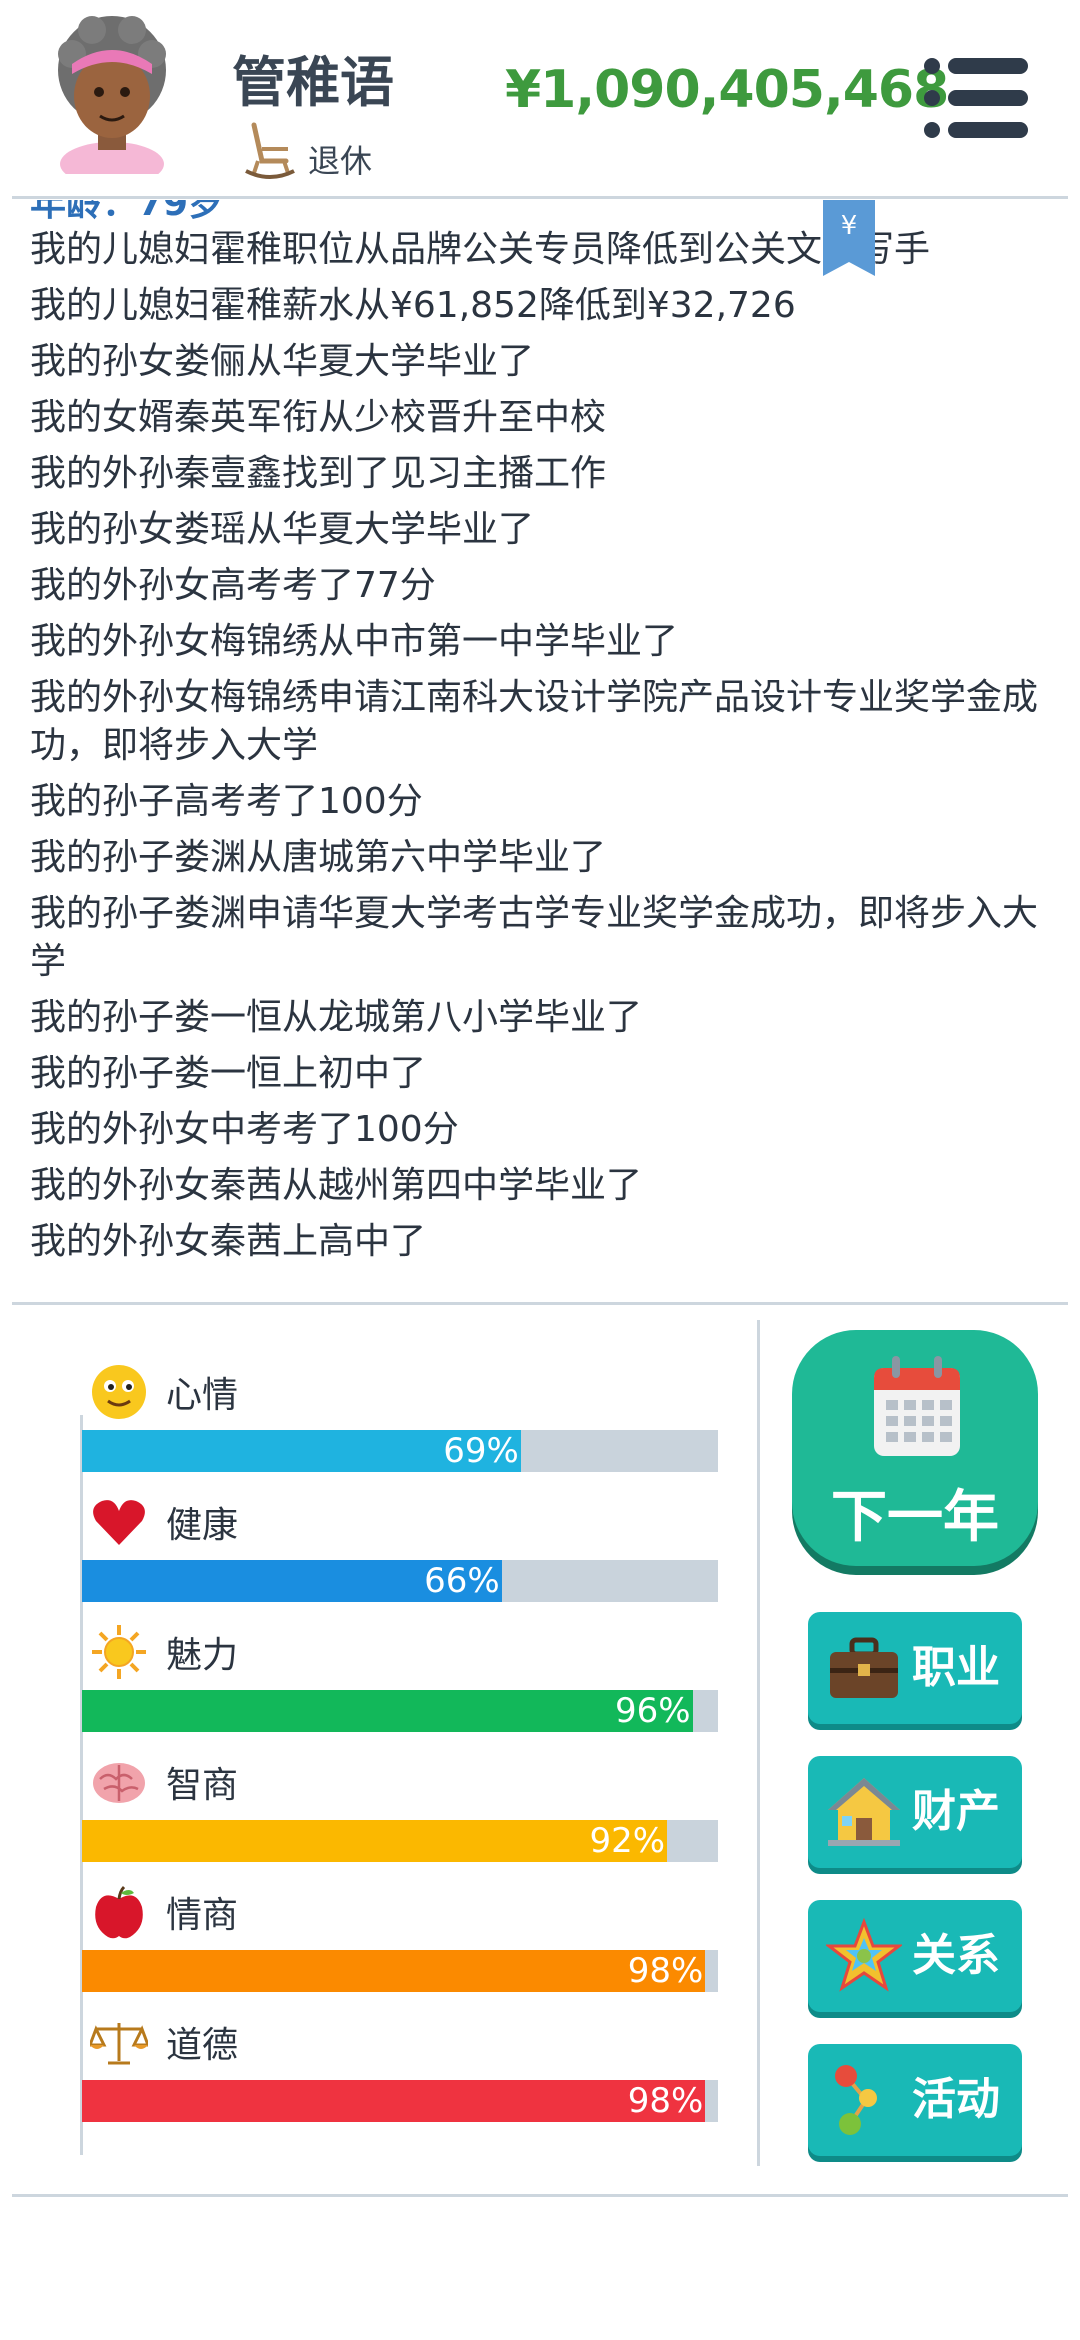  What do you see at coordinates (727, 90) in the screenshot?
I see `money-display: ¥1,090,405,468` at bounding box center [727, 90].